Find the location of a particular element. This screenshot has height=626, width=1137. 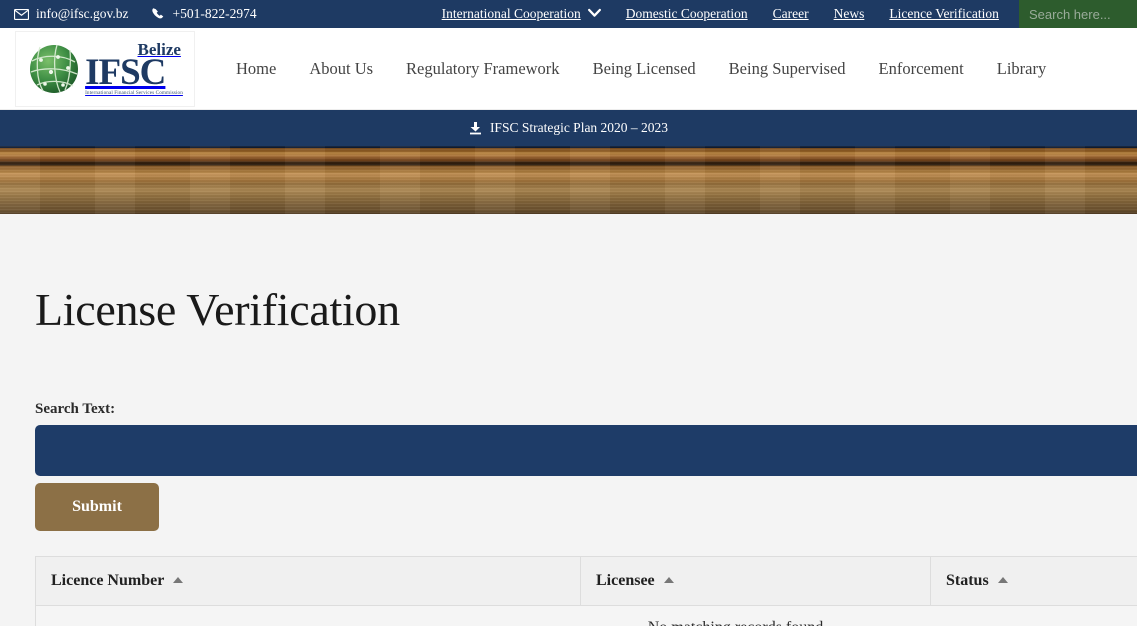

column-label: Licensee is located at coordinates (625, 580).